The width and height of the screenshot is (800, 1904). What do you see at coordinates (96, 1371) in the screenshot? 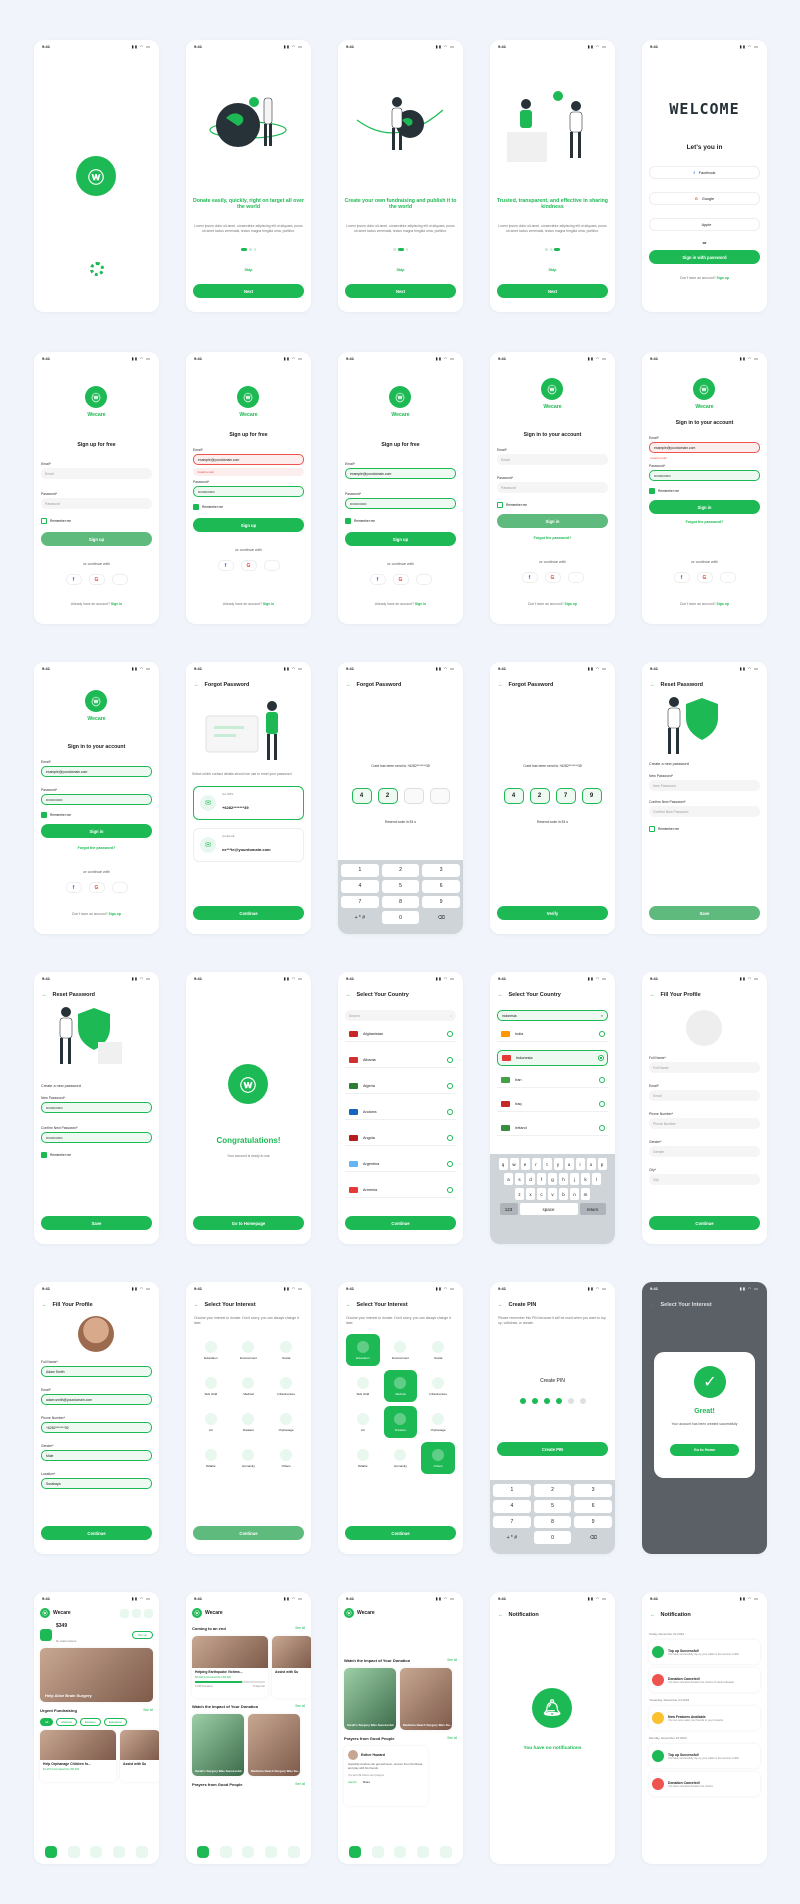
I see `full-name-field: Adam Smith` at bounding box center [96, 1371].